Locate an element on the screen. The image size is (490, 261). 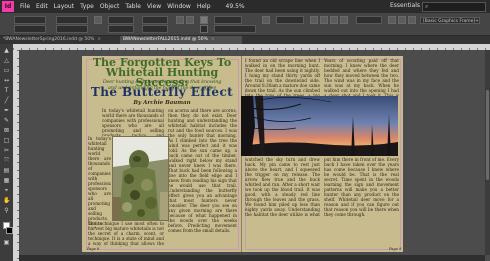
center-content-icon is located at coordinates (344, 20).